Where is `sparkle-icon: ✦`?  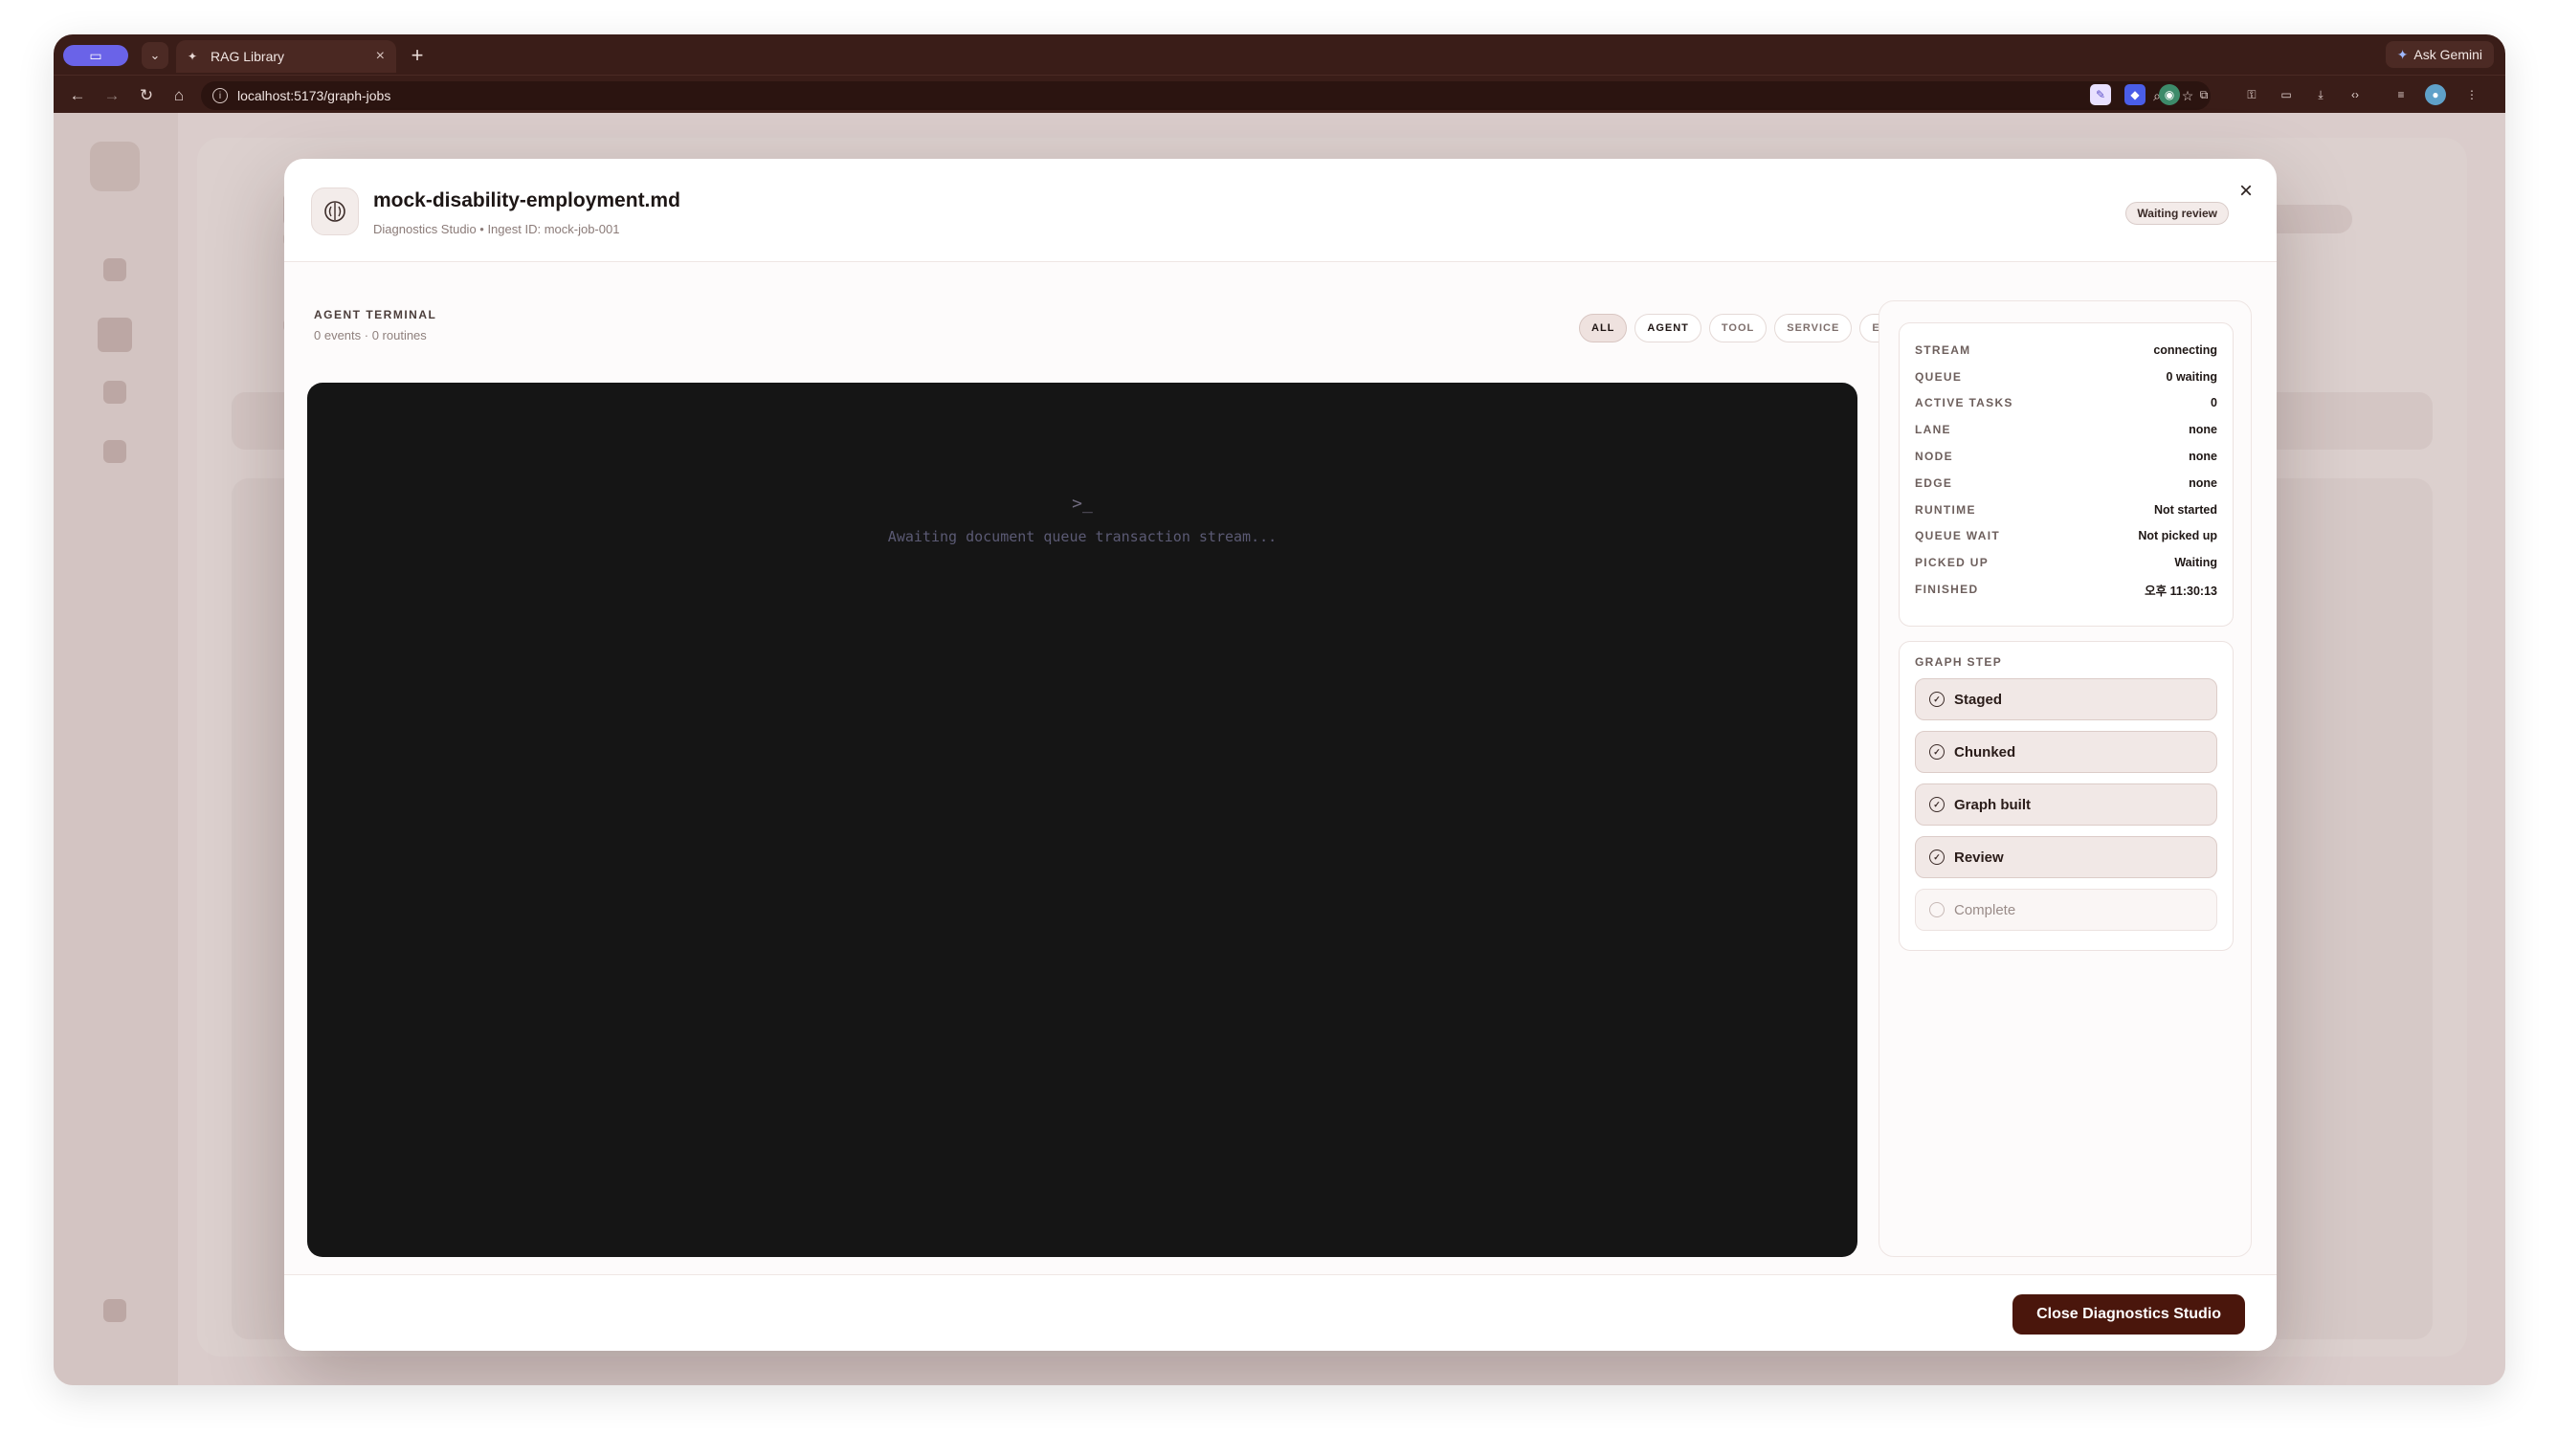 sparkle-icon: ✦ is located at coordinates (2402, 54).